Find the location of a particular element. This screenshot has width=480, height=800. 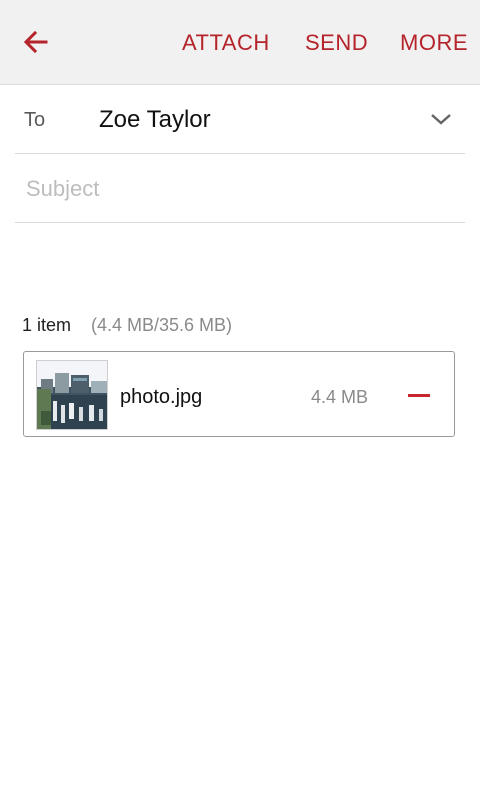

more-button: MORE is located at coordinates (434, 43).